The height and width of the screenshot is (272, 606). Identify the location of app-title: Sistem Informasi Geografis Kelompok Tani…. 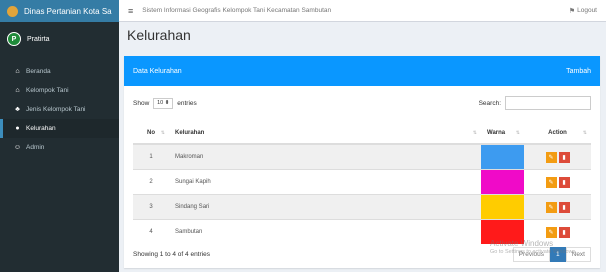
(237, 10).